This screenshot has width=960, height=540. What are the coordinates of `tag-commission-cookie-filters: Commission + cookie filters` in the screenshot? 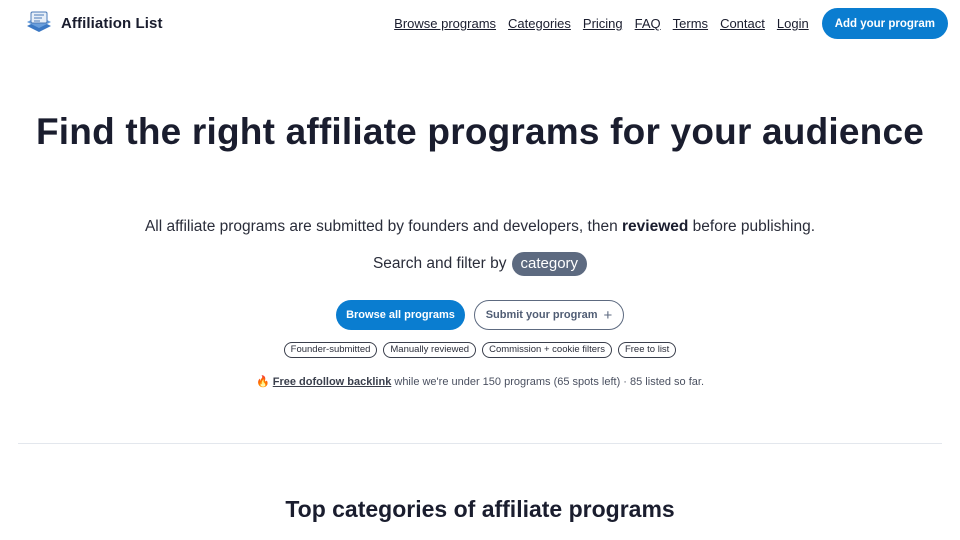 It's located at (547, 350).